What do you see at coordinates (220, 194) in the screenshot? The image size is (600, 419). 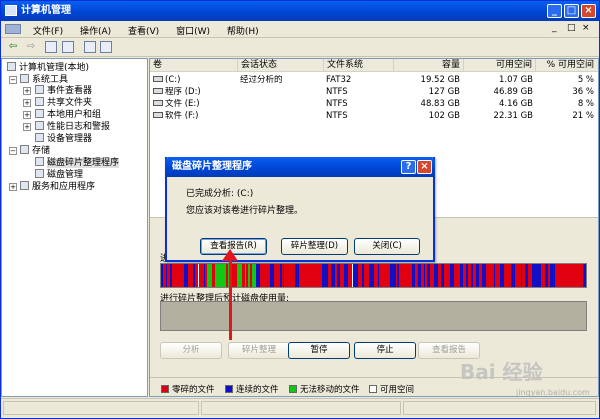 I see `analysis-complete-text: 已完成分析: (C:)` at bounding box center [220, 194].